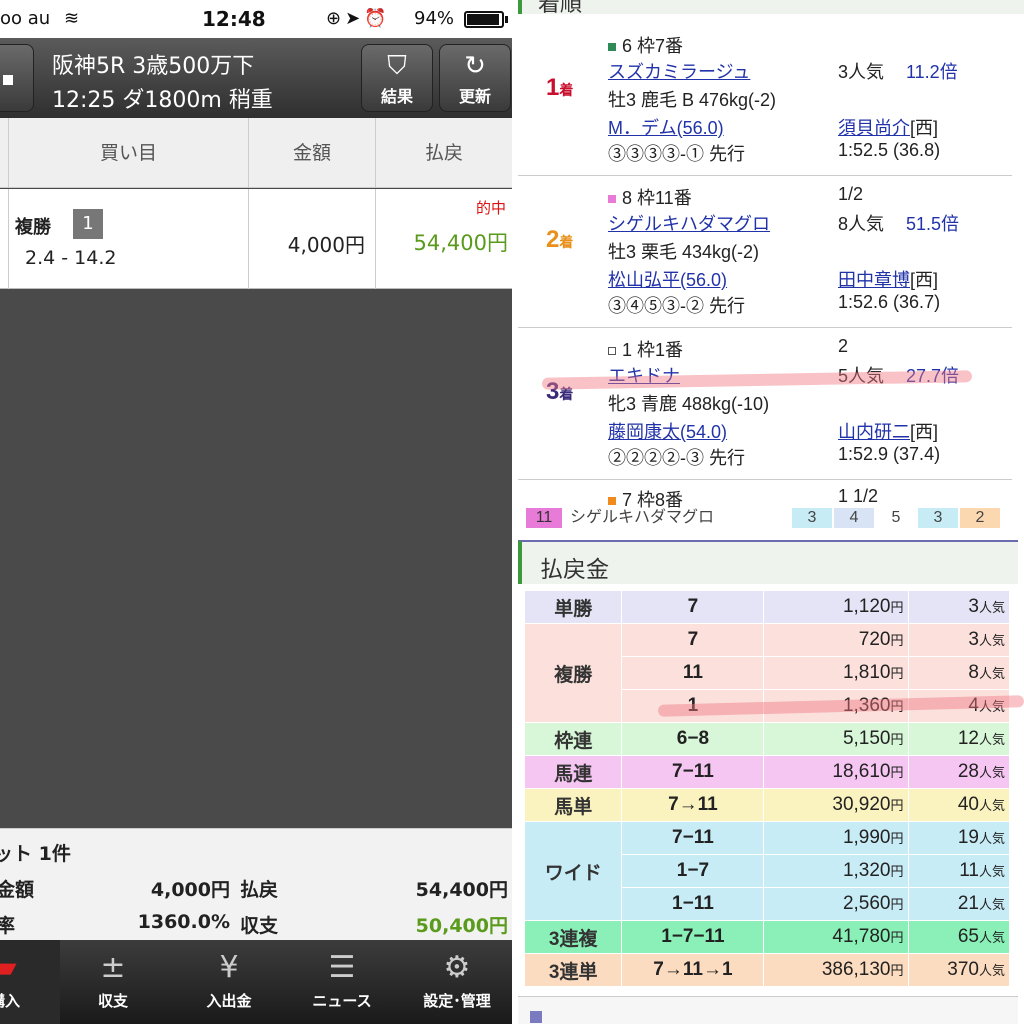 Image resolution: width=1024 pixels, height=1024 pixels. What do you see at coordinates (17, 78) in the screenshot?
I see `back-button` at bounding box center [17, 78].